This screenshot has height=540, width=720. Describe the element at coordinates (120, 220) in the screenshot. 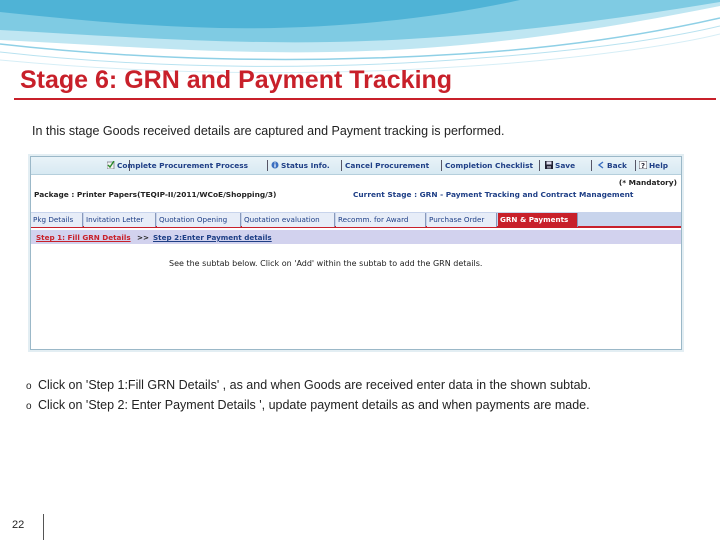

I see `tab-invitation-letter: Invitation Letter` at that location.